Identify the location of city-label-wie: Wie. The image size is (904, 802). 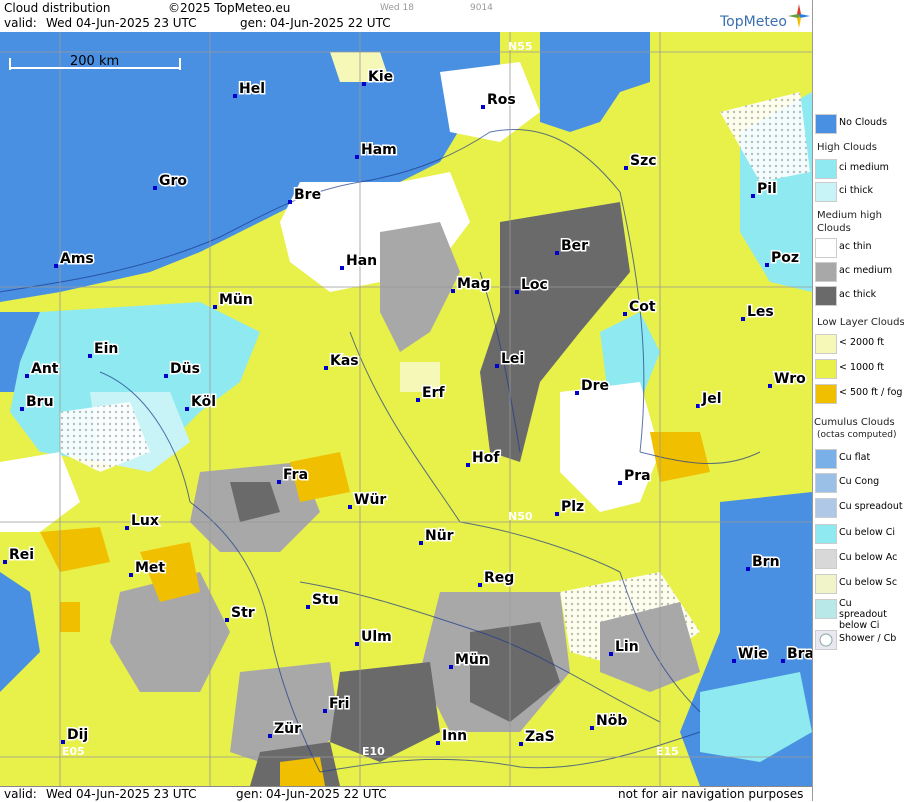
(753, 654).